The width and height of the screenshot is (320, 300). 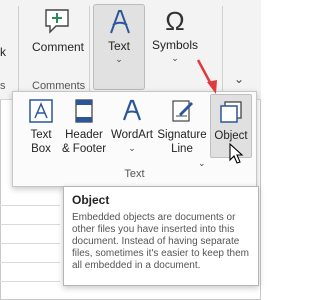 What do you see at coordinates (236, 153) in the screenshot?
I see `cursor-icon` at bounding box center [236, 153].